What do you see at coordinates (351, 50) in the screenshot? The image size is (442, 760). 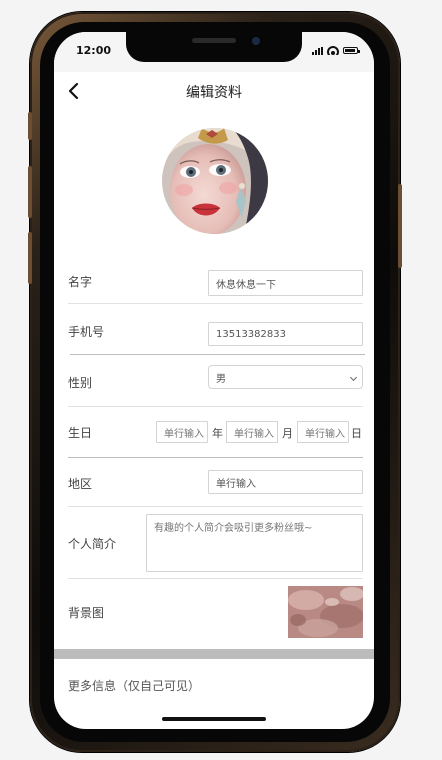 I see `battery-icon` at bounding box center [351, 50].